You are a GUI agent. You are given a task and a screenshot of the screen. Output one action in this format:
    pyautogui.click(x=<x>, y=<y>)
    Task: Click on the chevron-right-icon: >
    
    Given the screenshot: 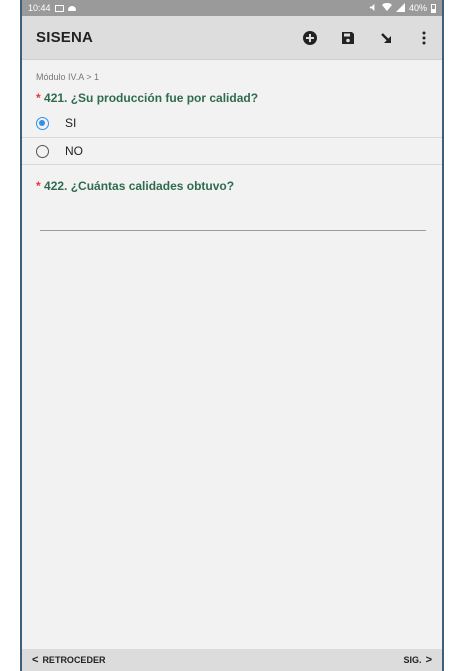 What is the action you would take?
    pyautogui.click(x=428, y=659)
    